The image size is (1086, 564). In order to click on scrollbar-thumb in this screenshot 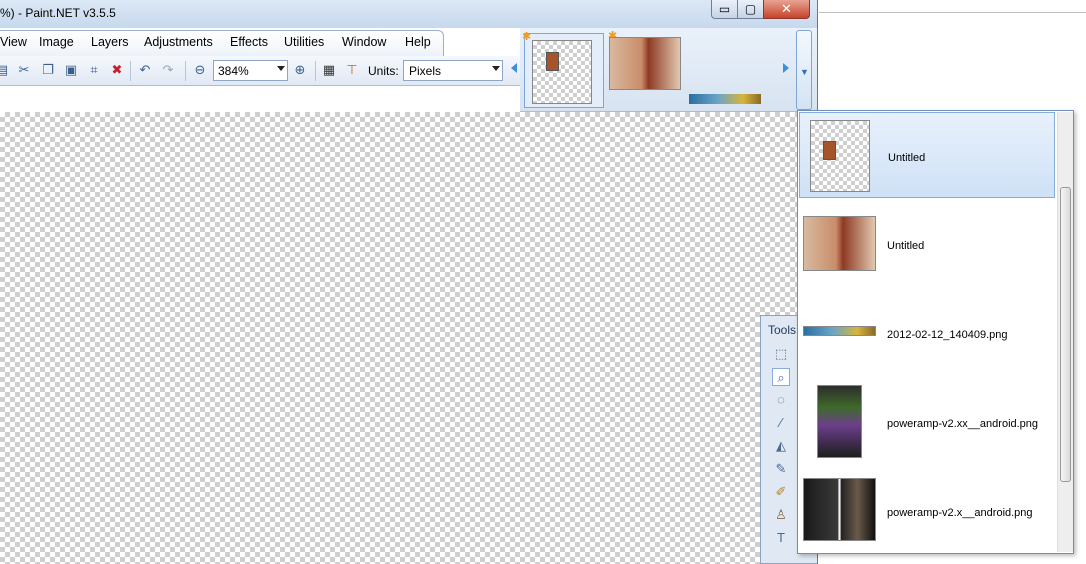, I will do `click(1065, 334)`.